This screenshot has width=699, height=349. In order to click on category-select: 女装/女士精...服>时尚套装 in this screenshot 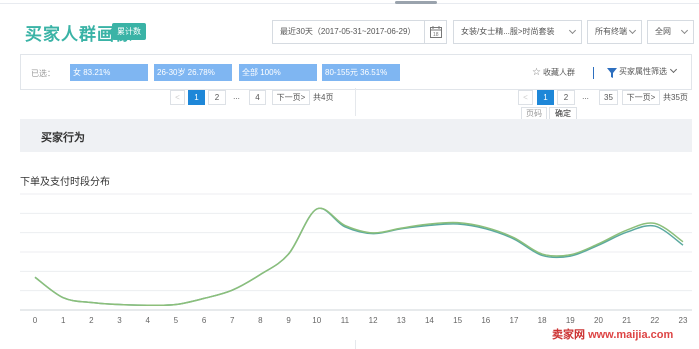, I will do `click(517, 32)`.